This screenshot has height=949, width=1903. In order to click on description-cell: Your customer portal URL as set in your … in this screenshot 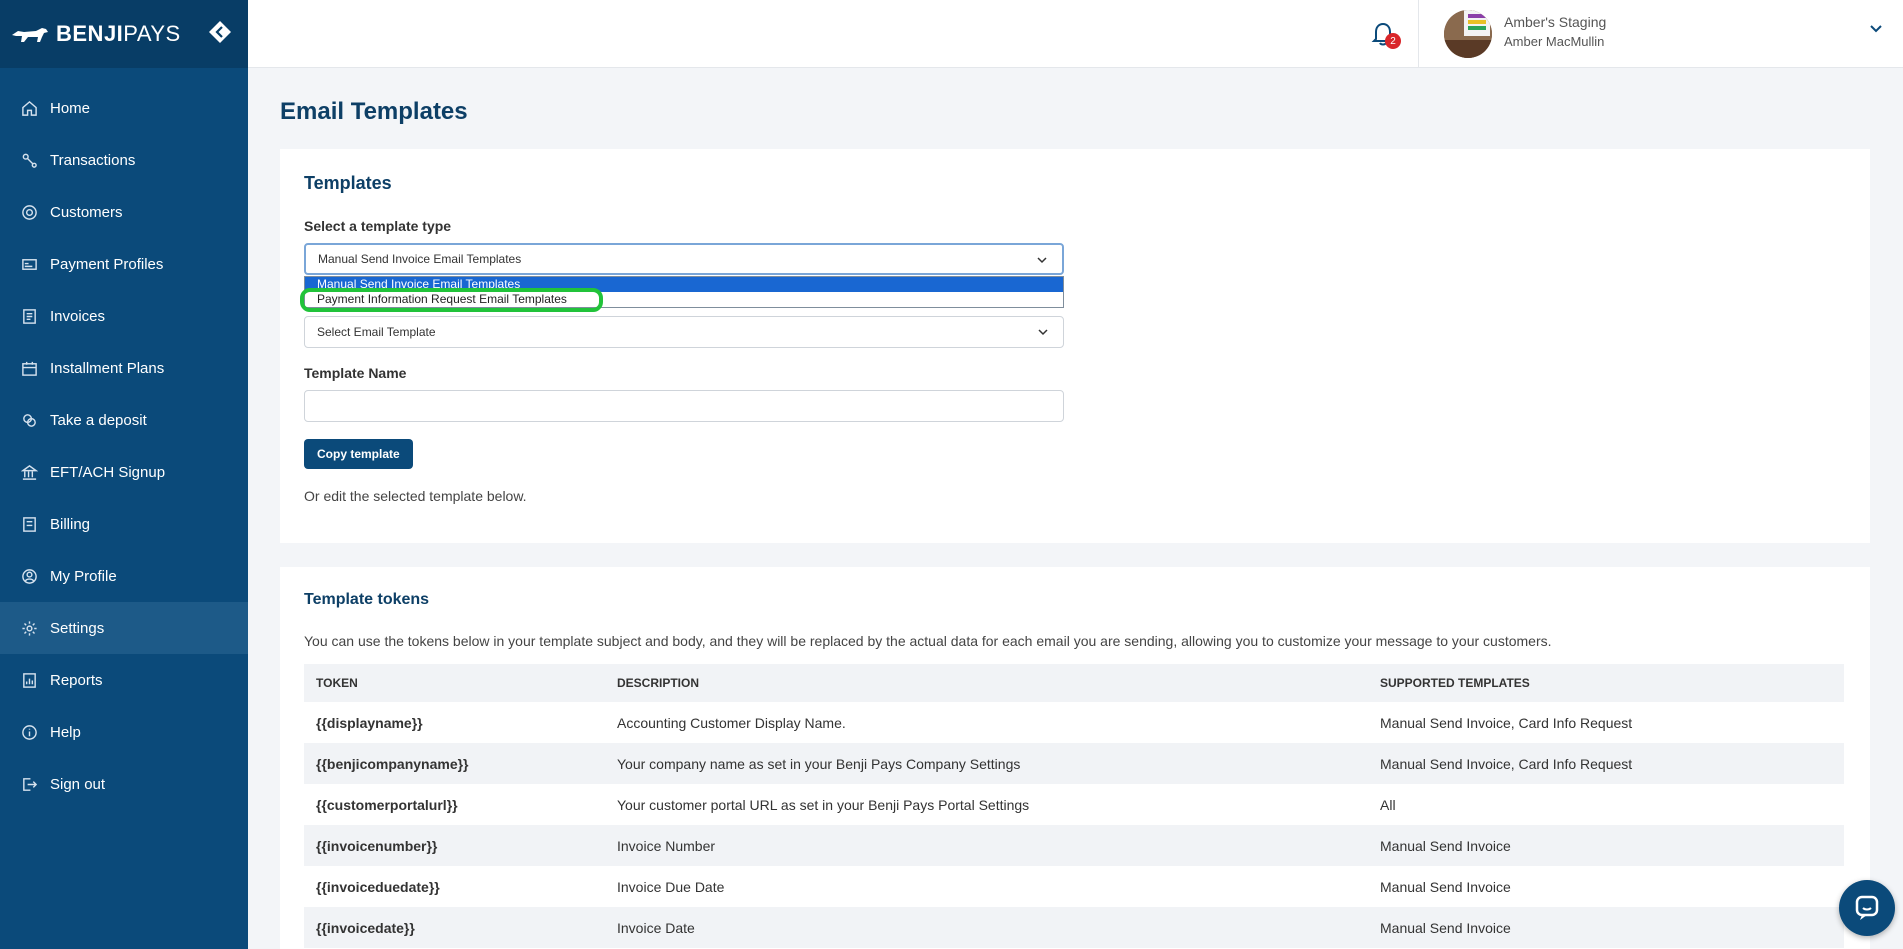, I will do `click(823, 804)`.